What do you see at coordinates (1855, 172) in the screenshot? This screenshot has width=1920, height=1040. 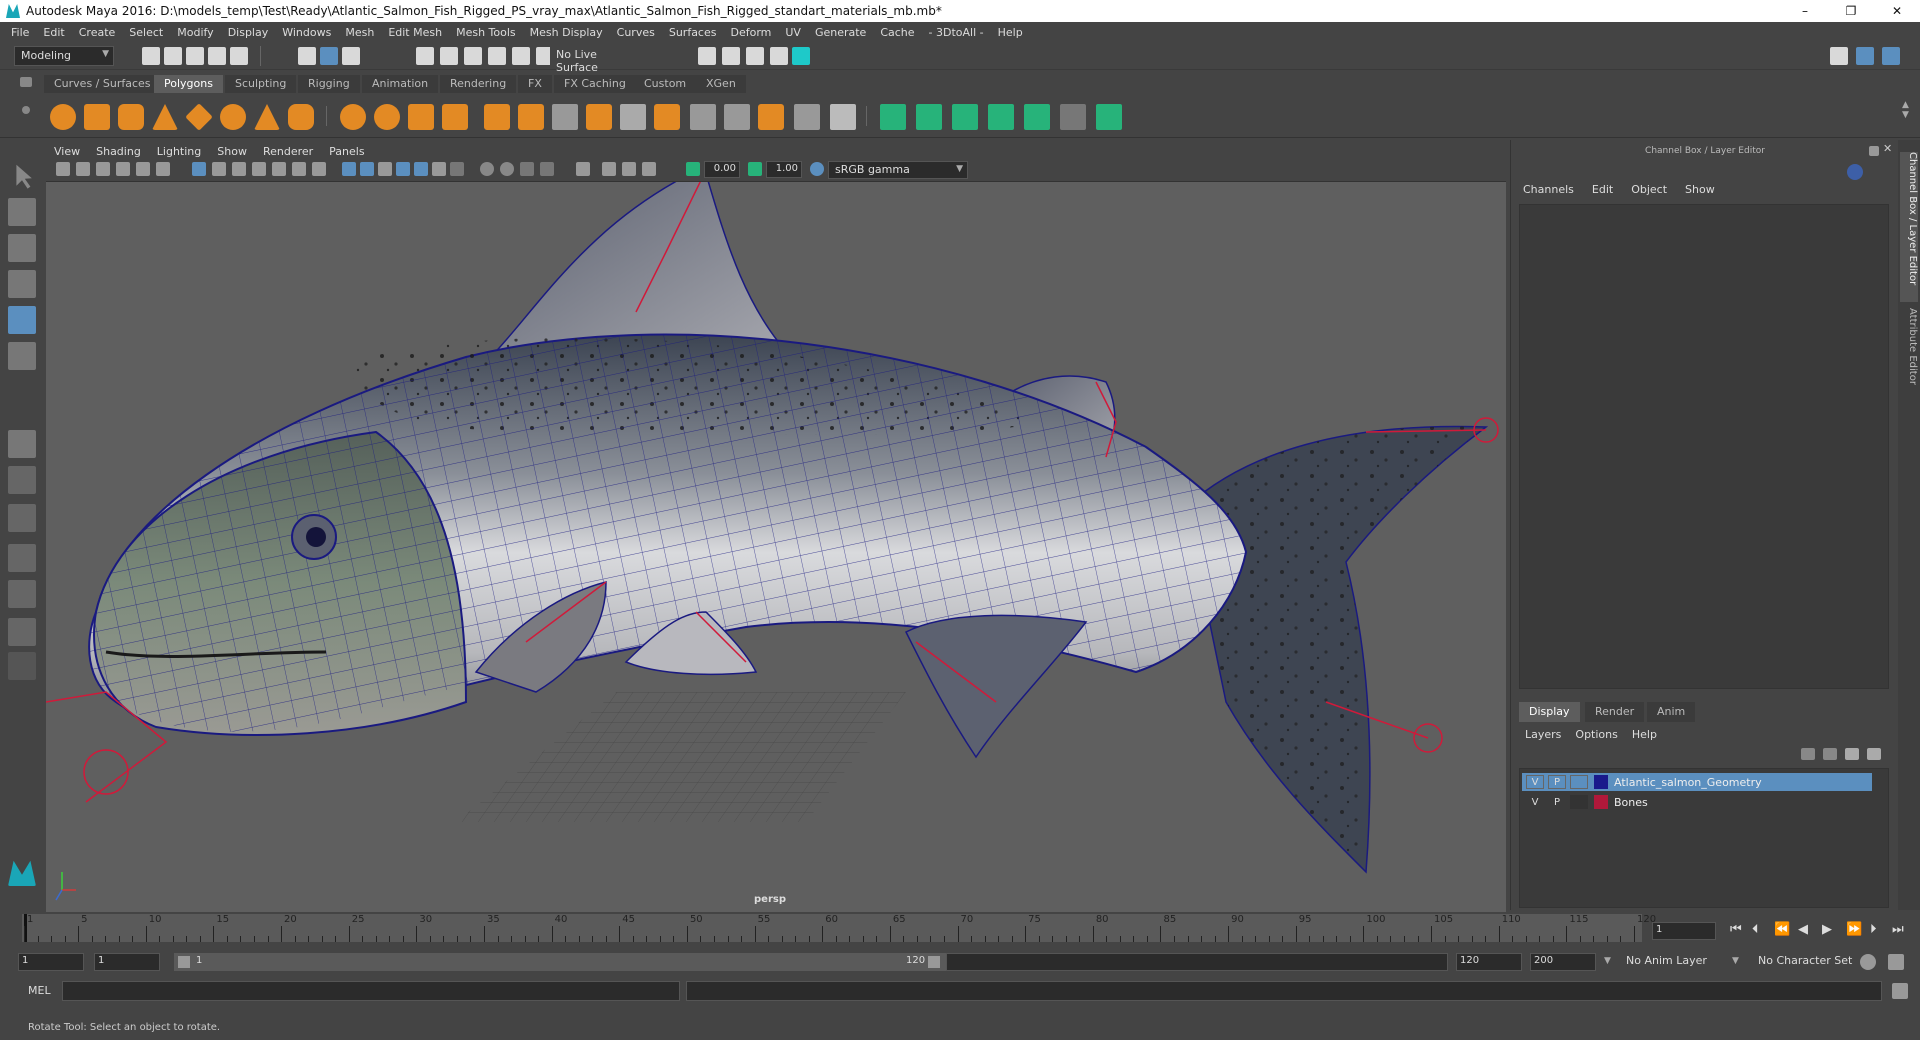 I see `channel-box-manip-icon` at bounding box center [1855, 172].